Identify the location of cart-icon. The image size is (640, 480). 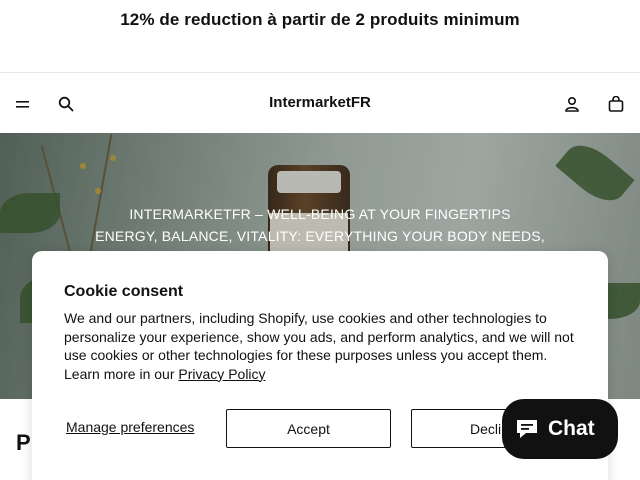
(616, 104).